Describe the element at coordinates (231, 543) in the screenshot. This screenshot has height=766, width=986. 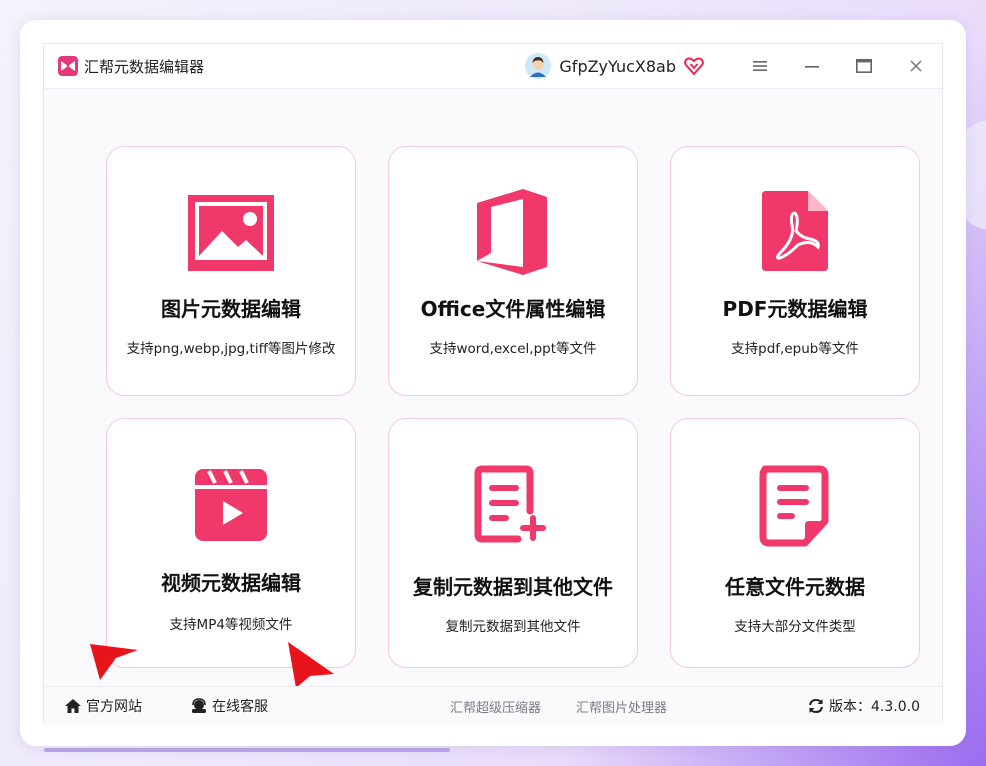
I see `card-video-metadata: 视频元数据编辑 支持MP4等视频文件` at that location.